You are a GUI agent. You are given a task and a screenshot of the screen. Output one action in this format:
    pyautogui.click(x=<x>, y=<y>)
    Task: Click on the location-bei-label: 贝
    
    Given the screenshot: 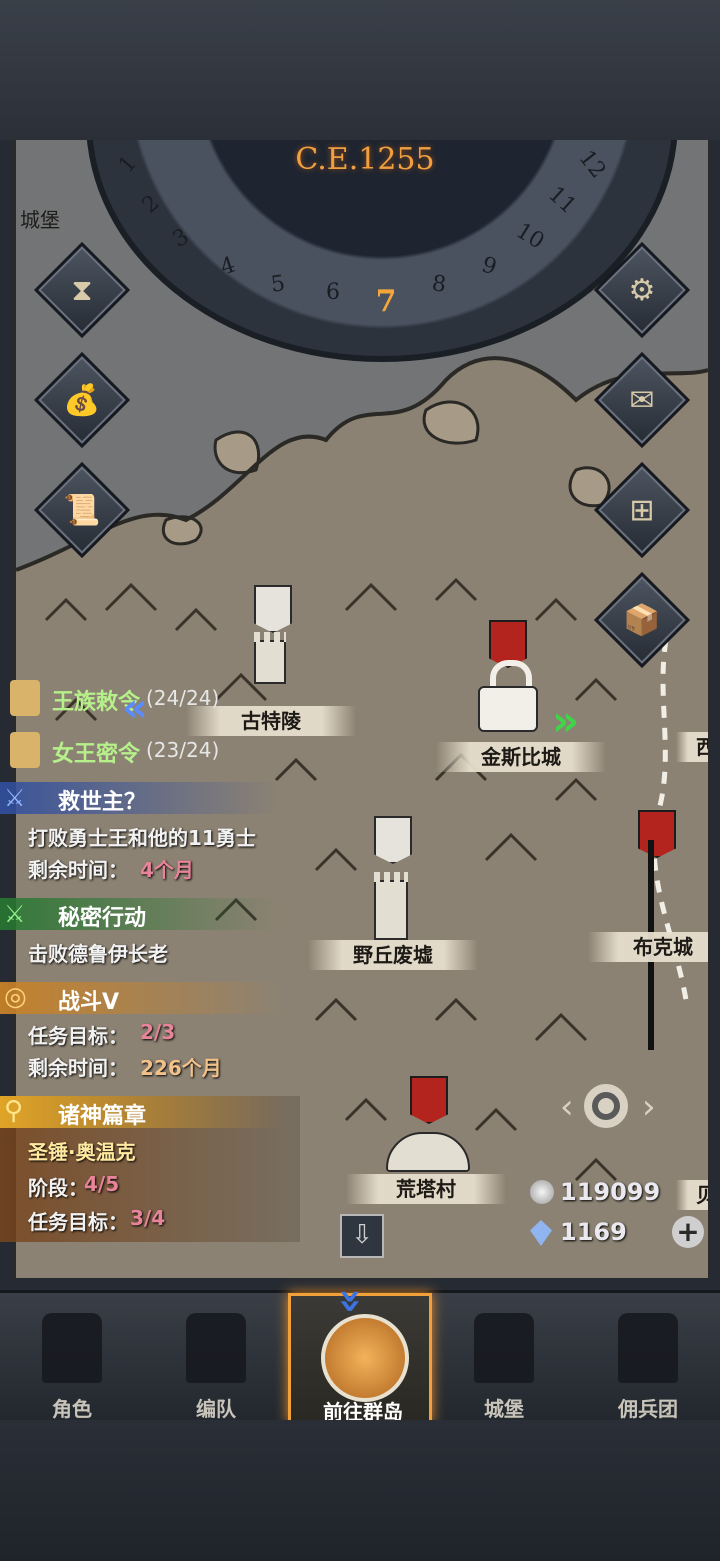 What is the action you would take?
    pyautogui.click(x=692, y=1195)
    